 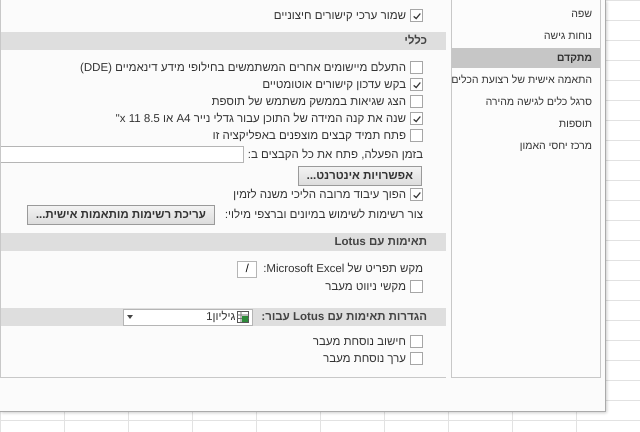 I want to click on field-label: מקש תפריט של Microsoft Excel:, so click(x=343, y=269).